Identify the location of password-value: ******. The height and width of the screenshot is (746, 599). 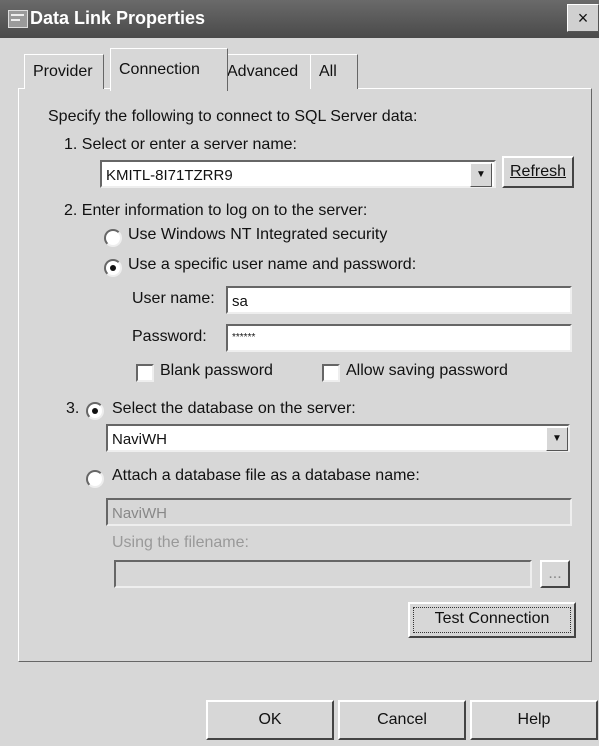
(244, 337).